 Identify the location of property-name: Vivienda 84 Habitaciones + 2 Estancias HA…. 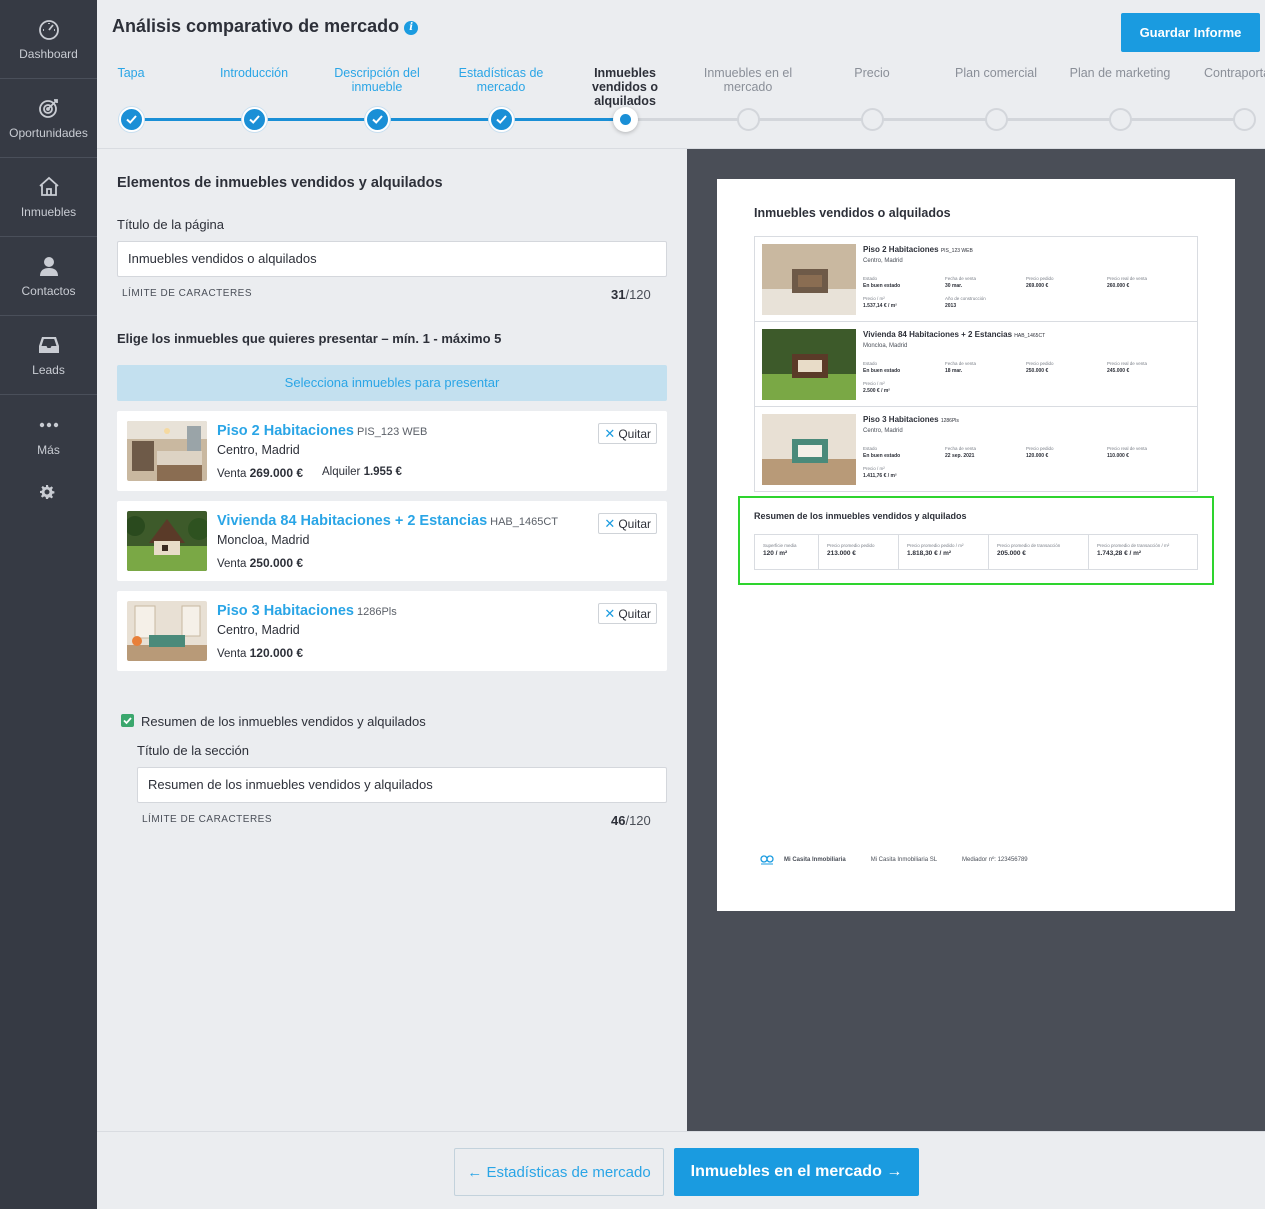
(387, 521).